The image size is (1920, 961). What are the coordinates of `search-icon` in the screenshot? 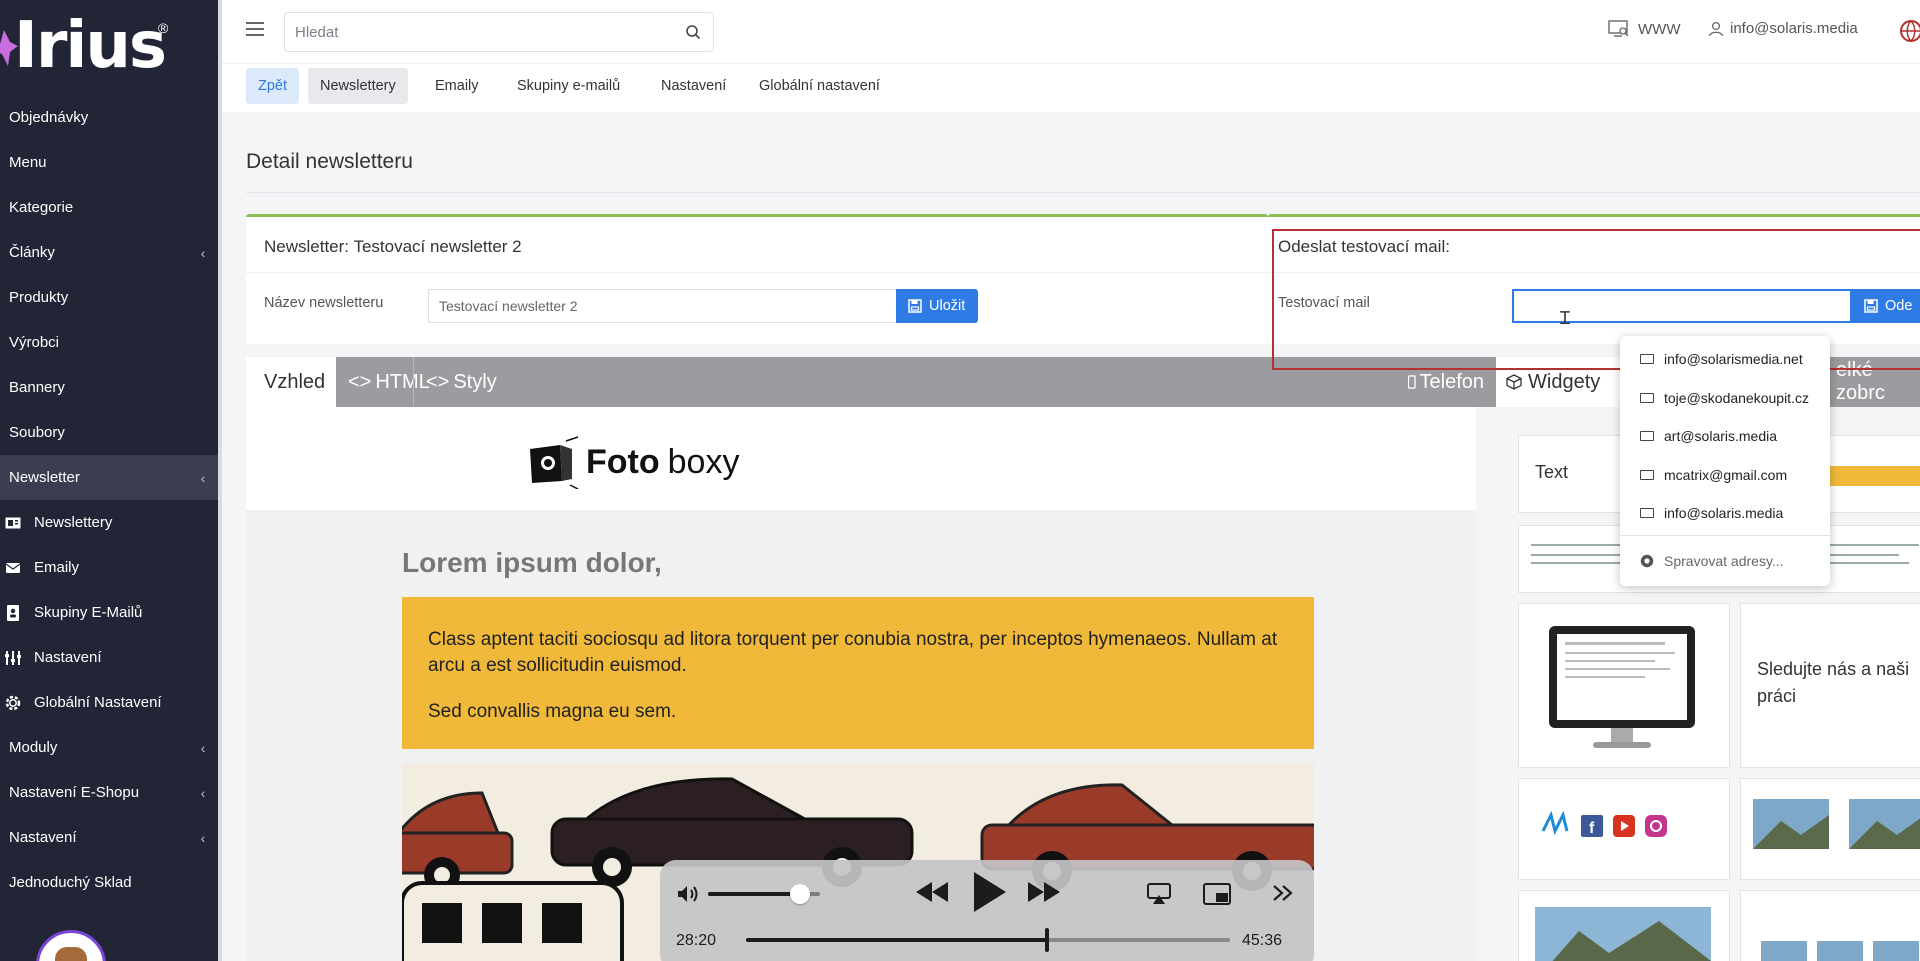 It's located at (693, 32).